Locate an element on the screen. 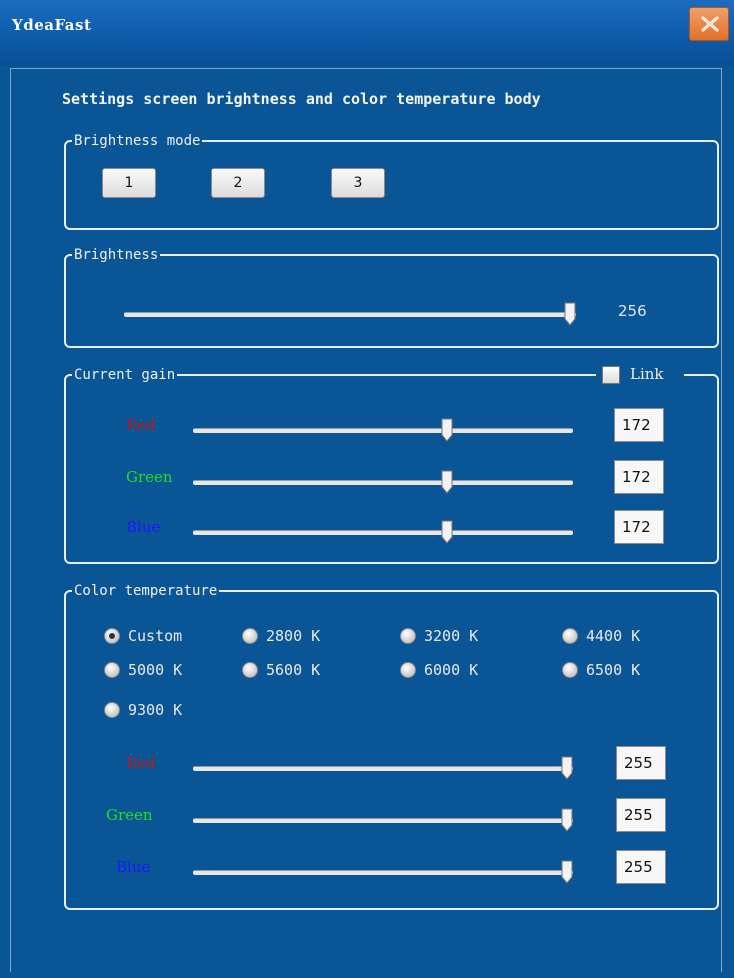  ct-green-value-field: 255 is located at coordinates (641, 815).